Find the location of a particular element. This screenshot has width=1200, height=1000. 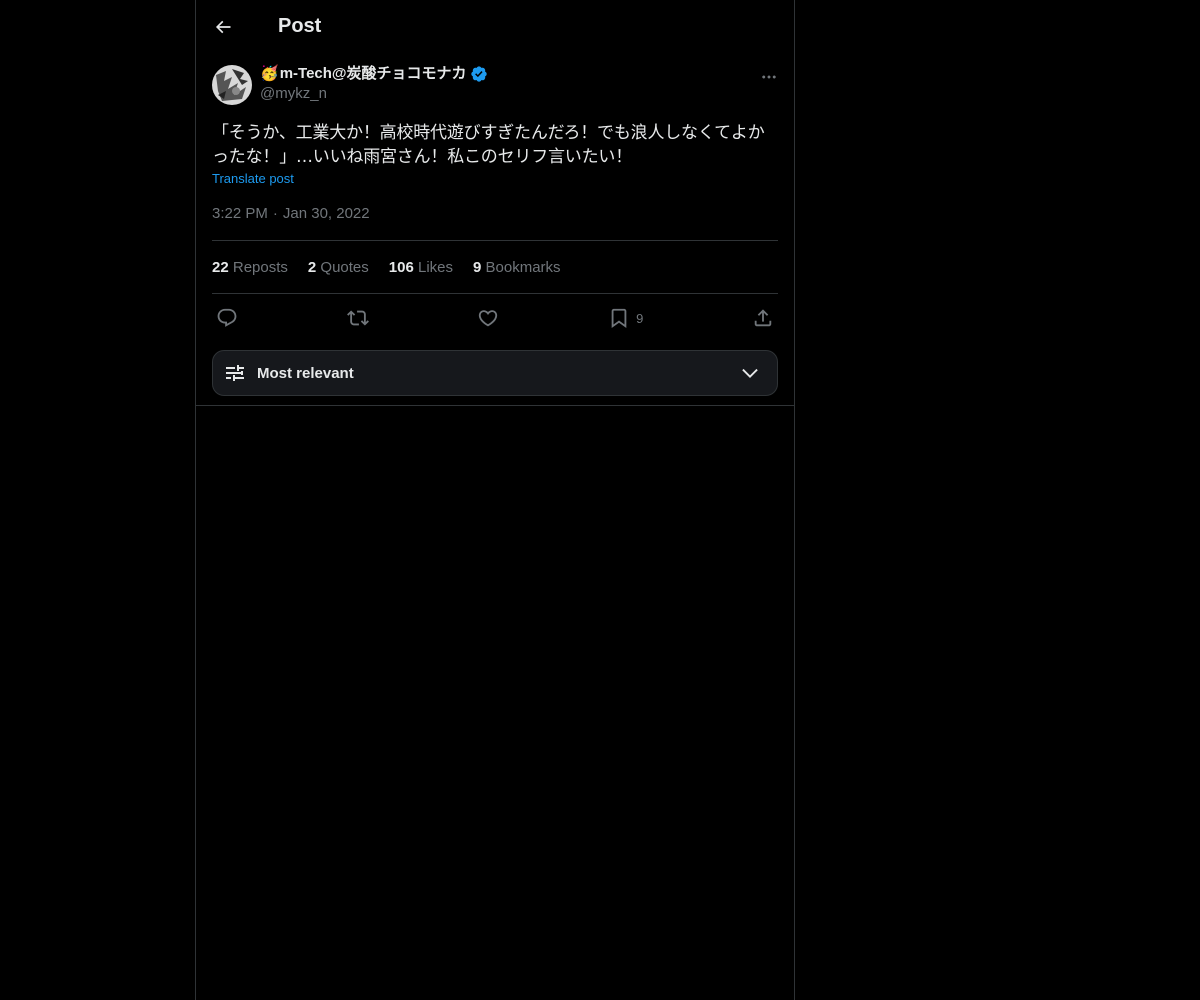

share-icon is located at coordinates (763, 318).